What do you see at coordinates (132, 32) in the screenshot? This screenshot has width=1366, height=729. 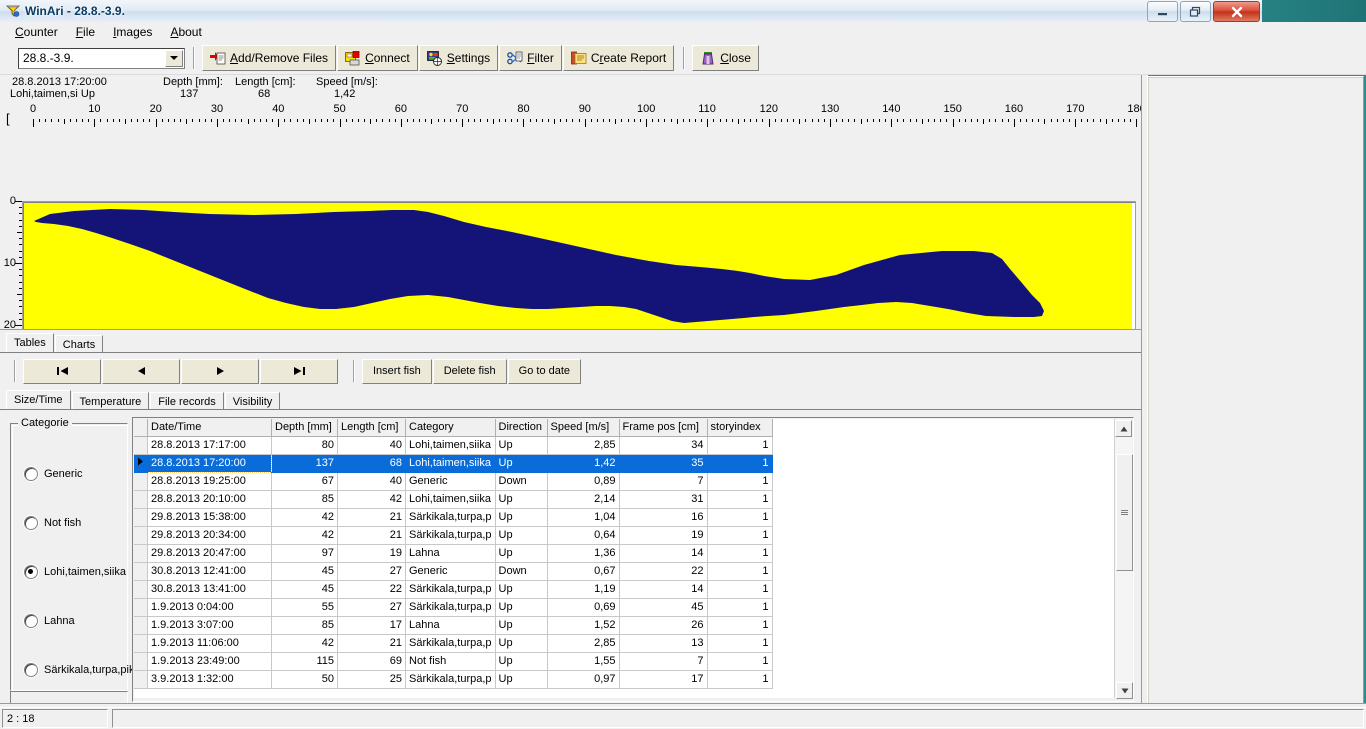 I see `menu-item-images: Images` at bounding box center [132, 32].